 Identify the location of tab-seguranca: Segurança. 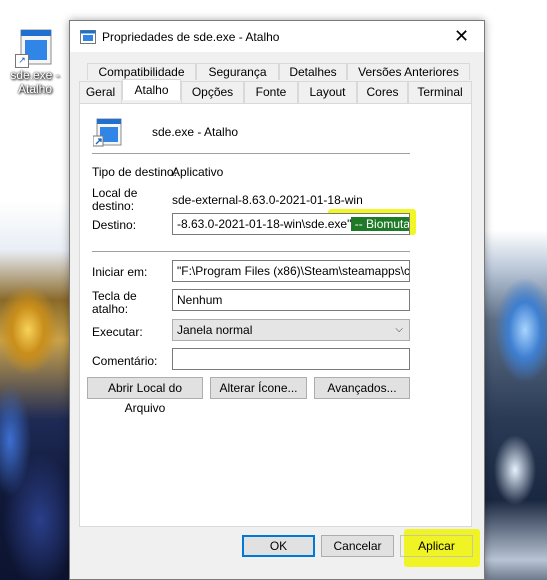
(237, 71).